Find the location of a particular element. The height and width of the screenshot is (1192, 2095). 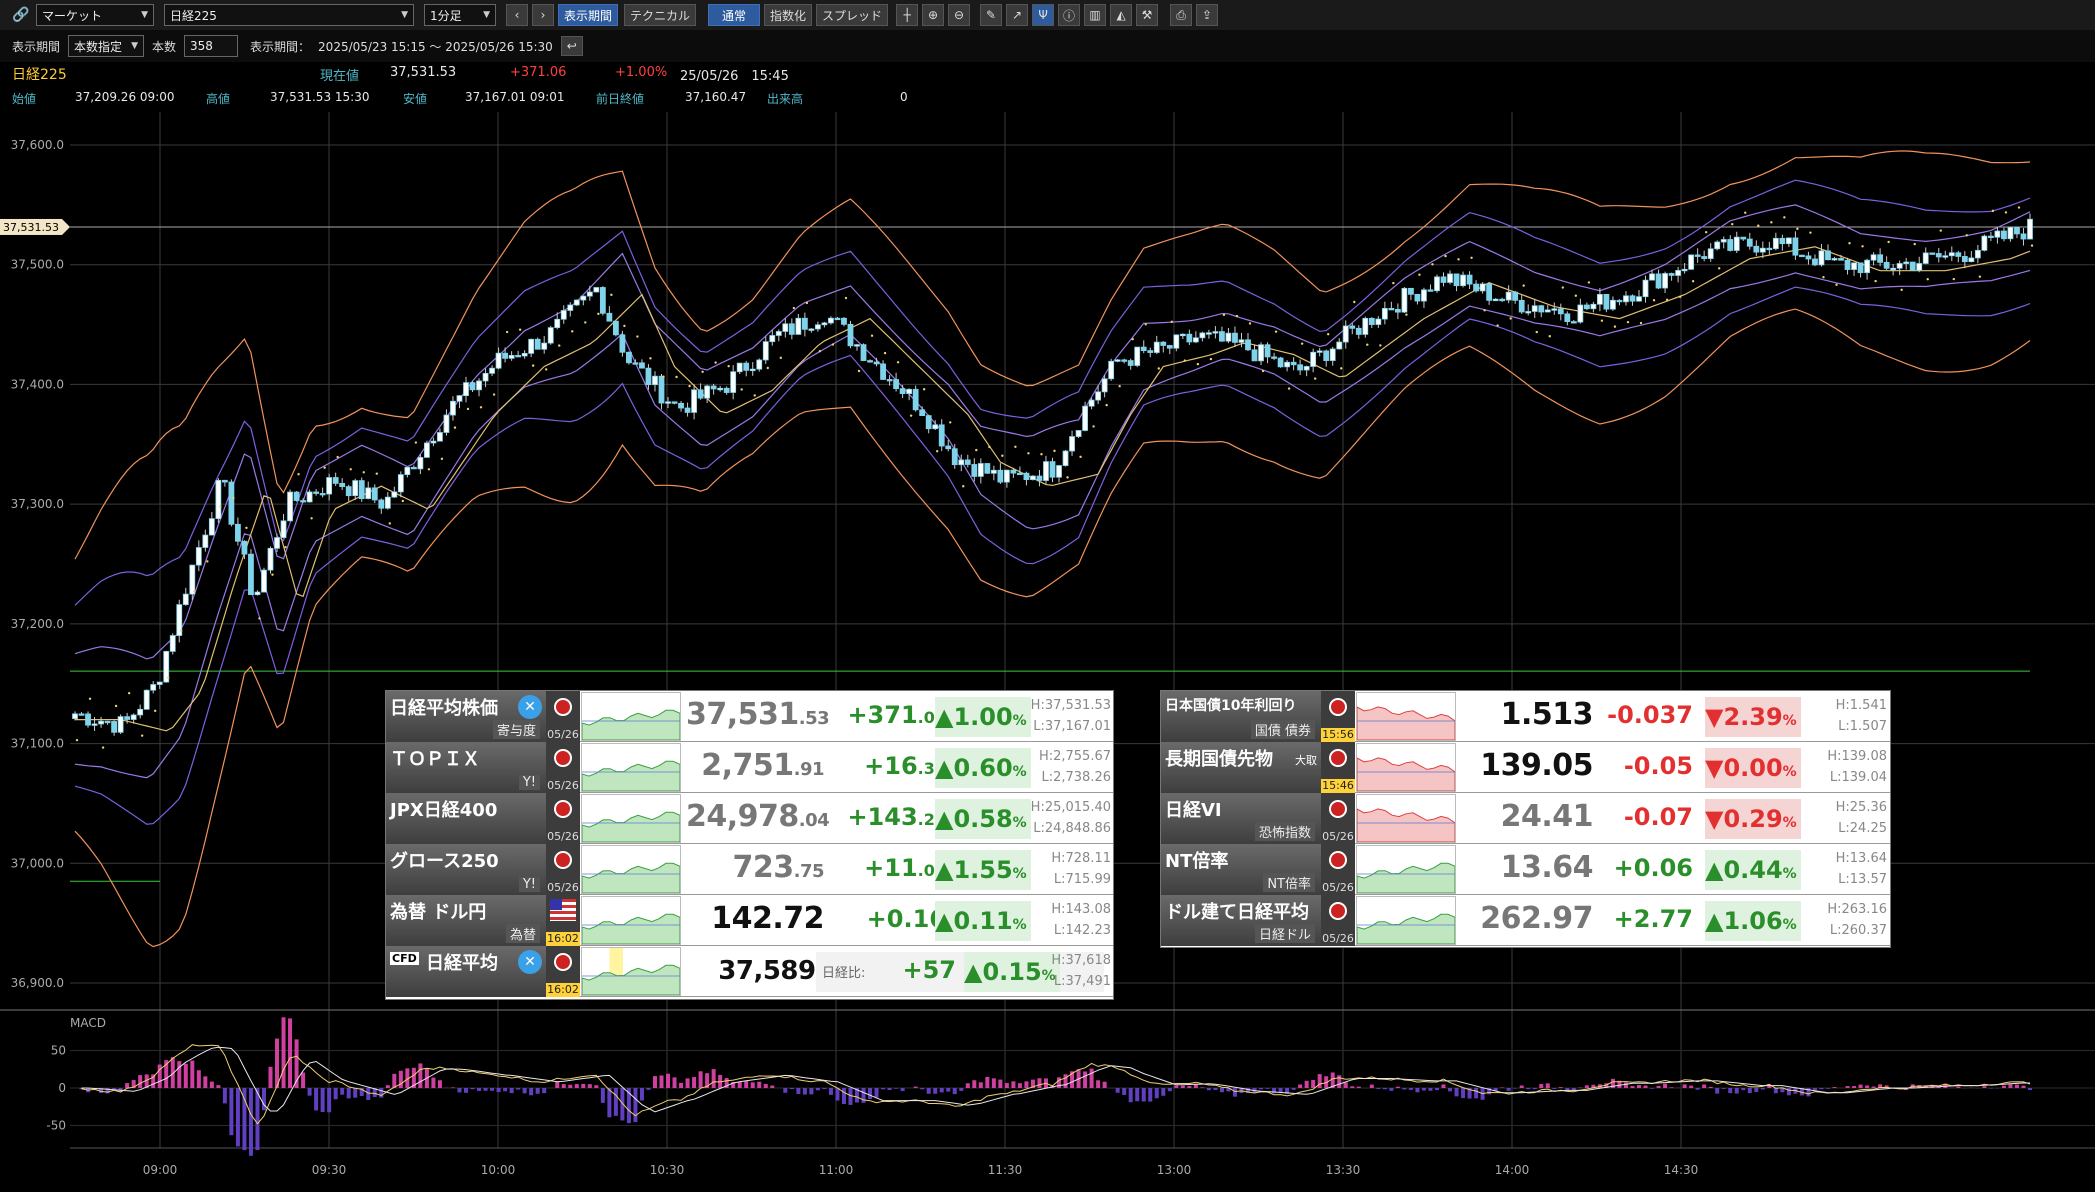

prev-button: ‹ is located at coordinates (517, 15).